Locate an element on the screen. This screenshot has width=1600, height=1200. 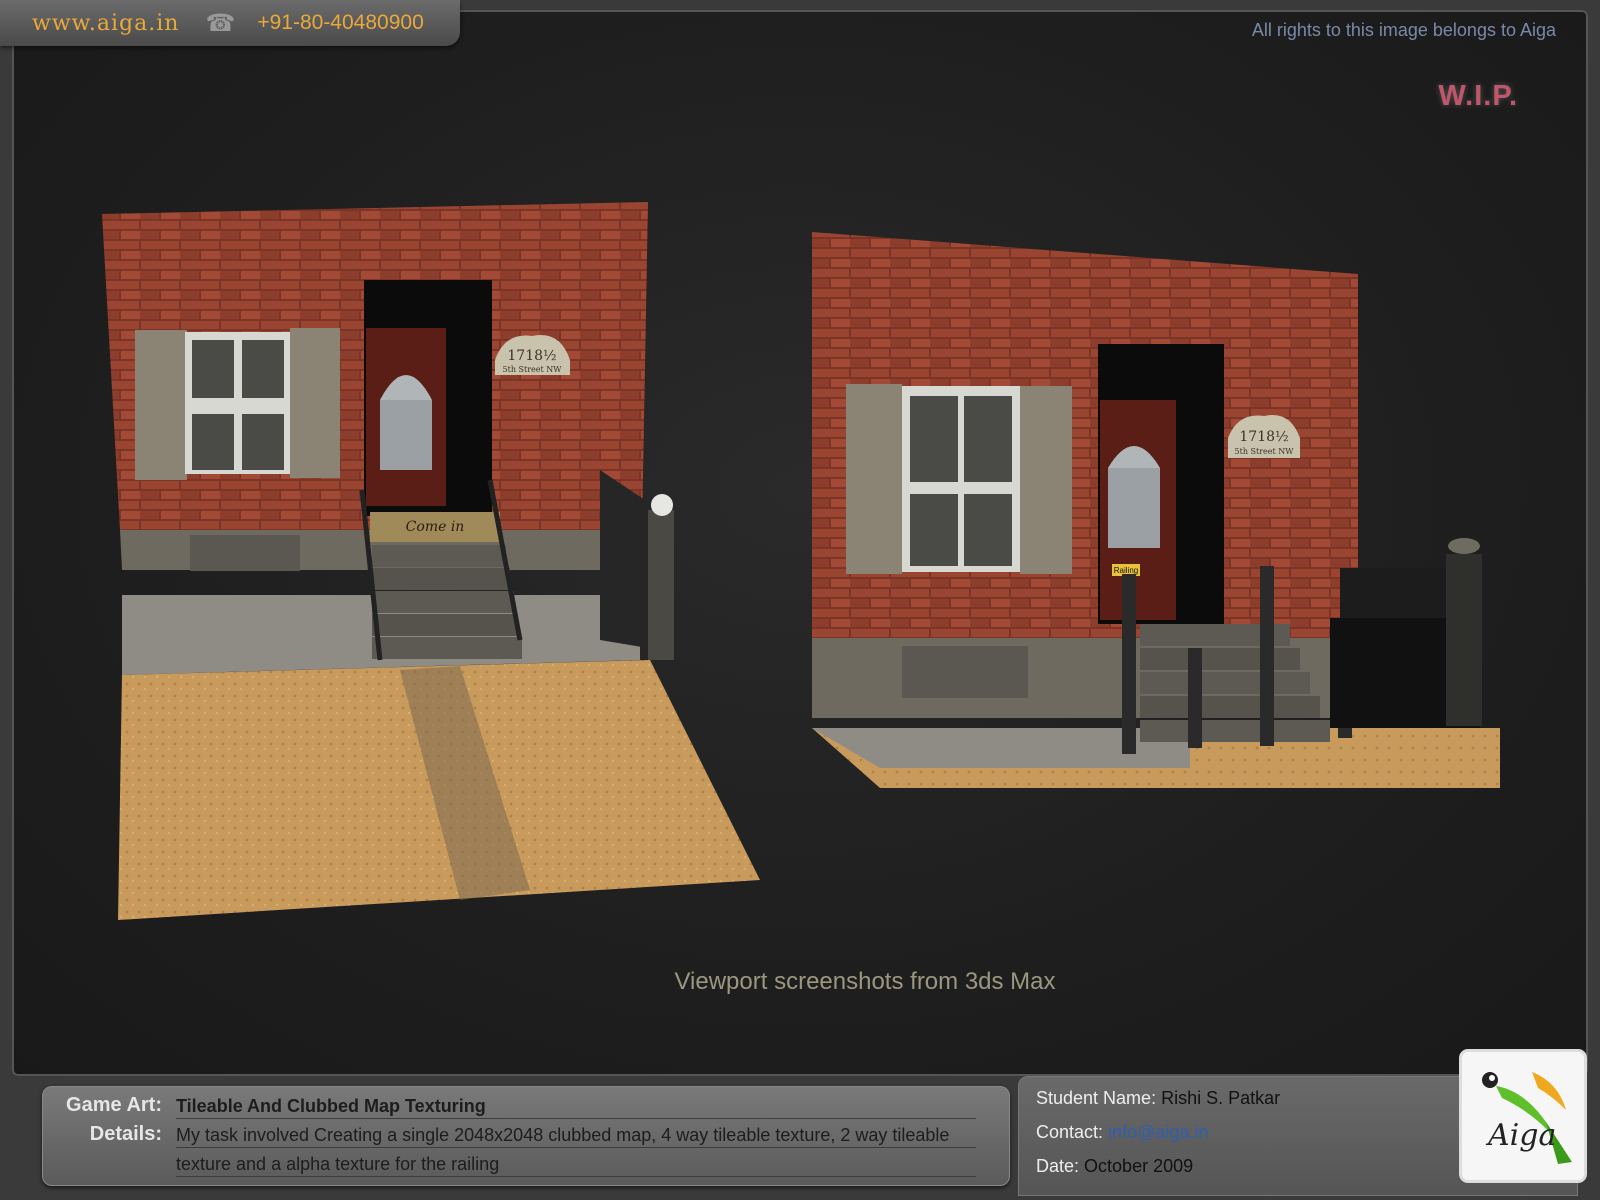
svg-text: Railing is located at coordinates (1126, 570).